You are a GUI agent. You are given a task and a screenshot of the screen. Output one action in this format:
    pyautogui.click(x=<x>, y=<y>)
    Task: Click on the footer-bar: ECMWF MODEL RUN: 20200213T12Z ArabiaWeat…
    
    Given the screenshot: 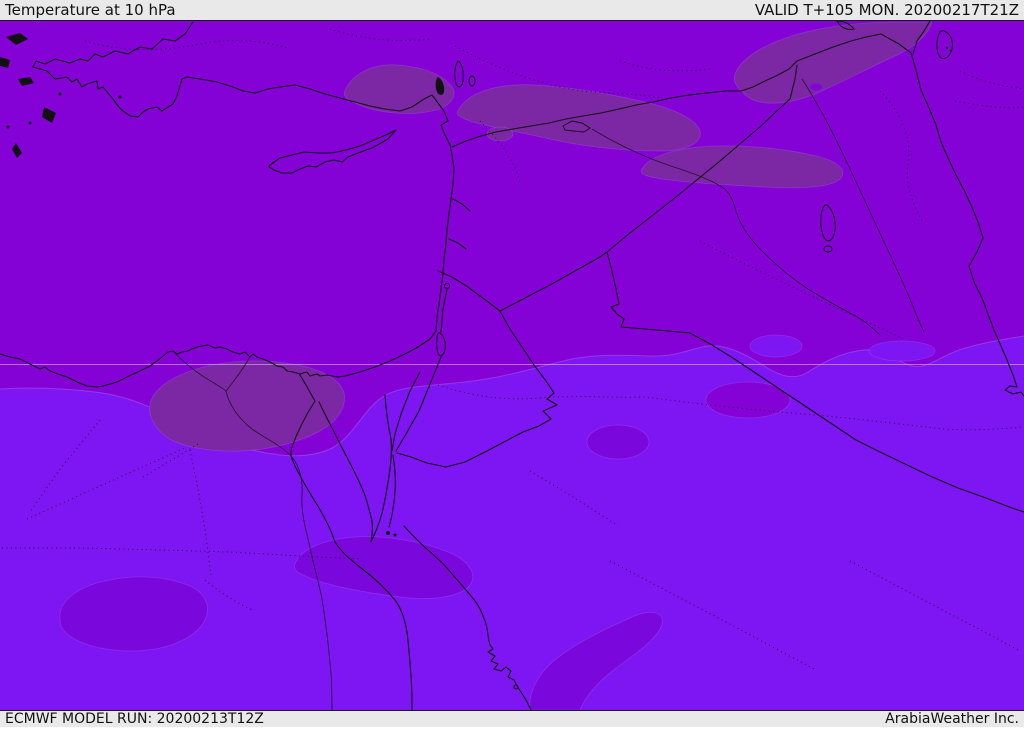 What is the action you would take?
    pyautogui.click(x=512, y=718)
    